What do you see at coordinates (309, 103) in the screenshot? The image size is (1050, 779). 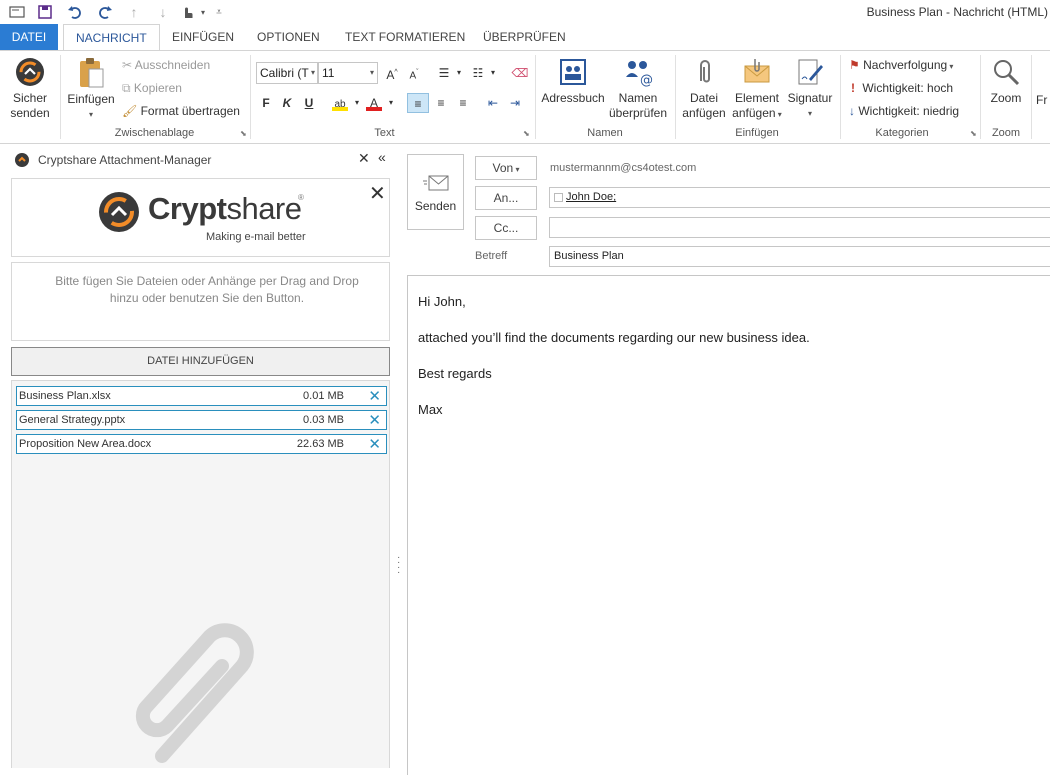 I see `underline-button: U` at bounding box center [309, 103].